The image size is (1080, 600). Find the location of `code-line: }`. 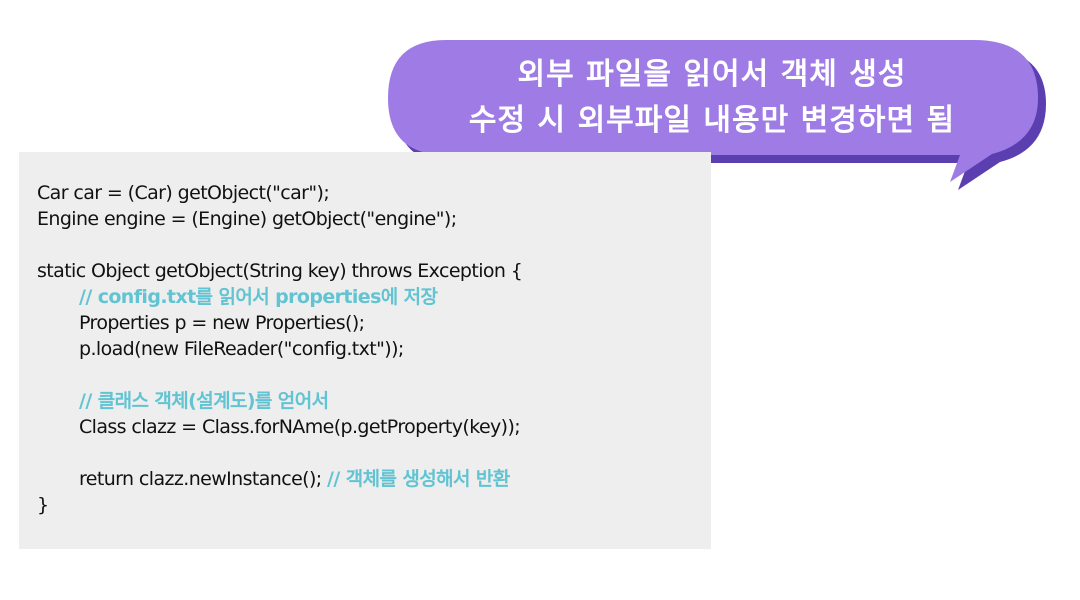

code-line: } is located at coordinates (43, 505).